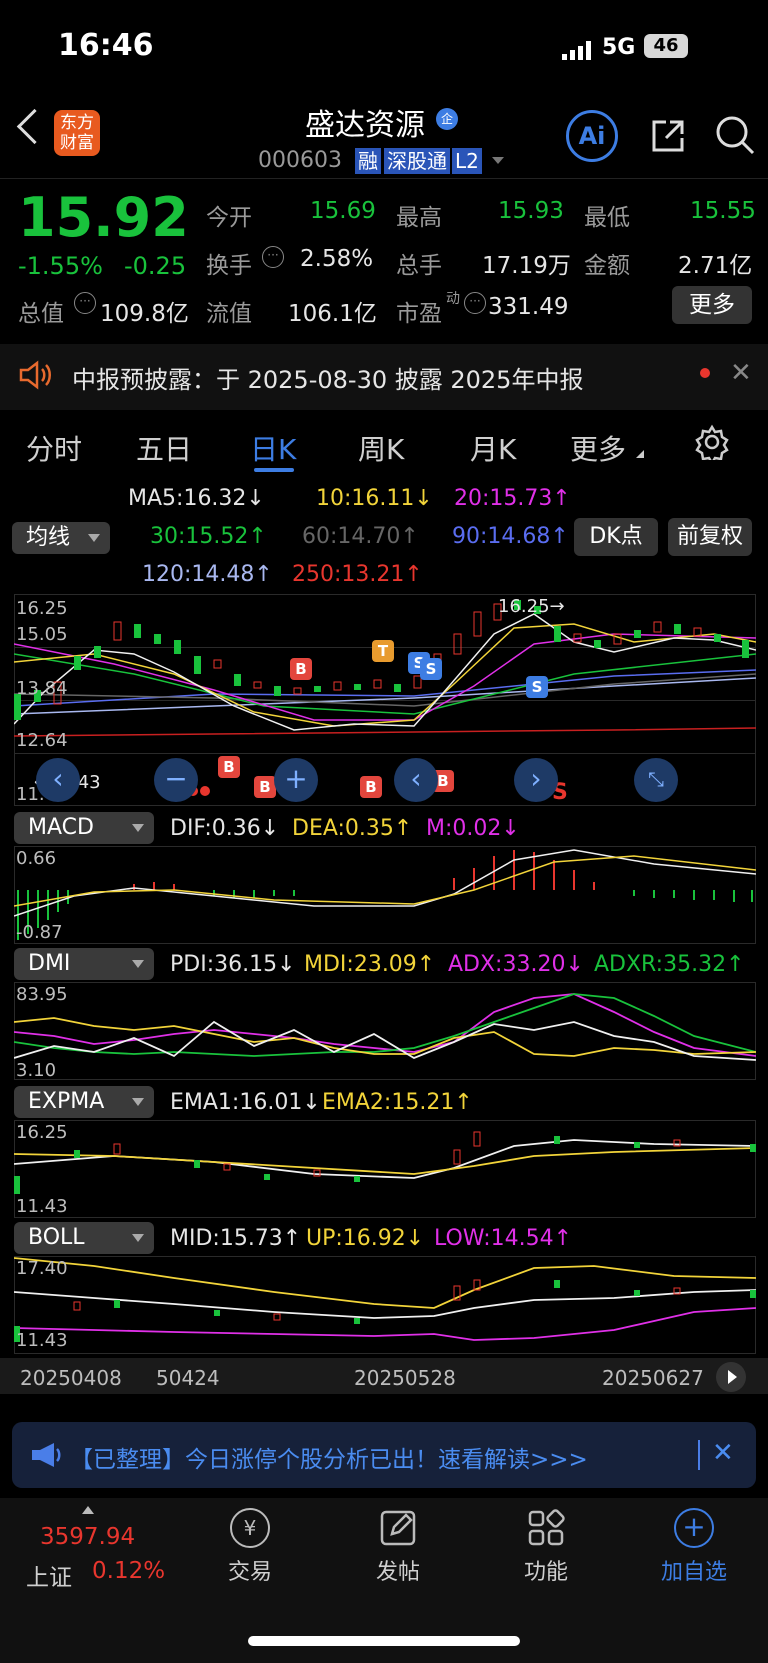  What do you see at coordinates (49, 1575) in the screenshot?
I see `index-name: 上证` at bounding box center [49, 1575].